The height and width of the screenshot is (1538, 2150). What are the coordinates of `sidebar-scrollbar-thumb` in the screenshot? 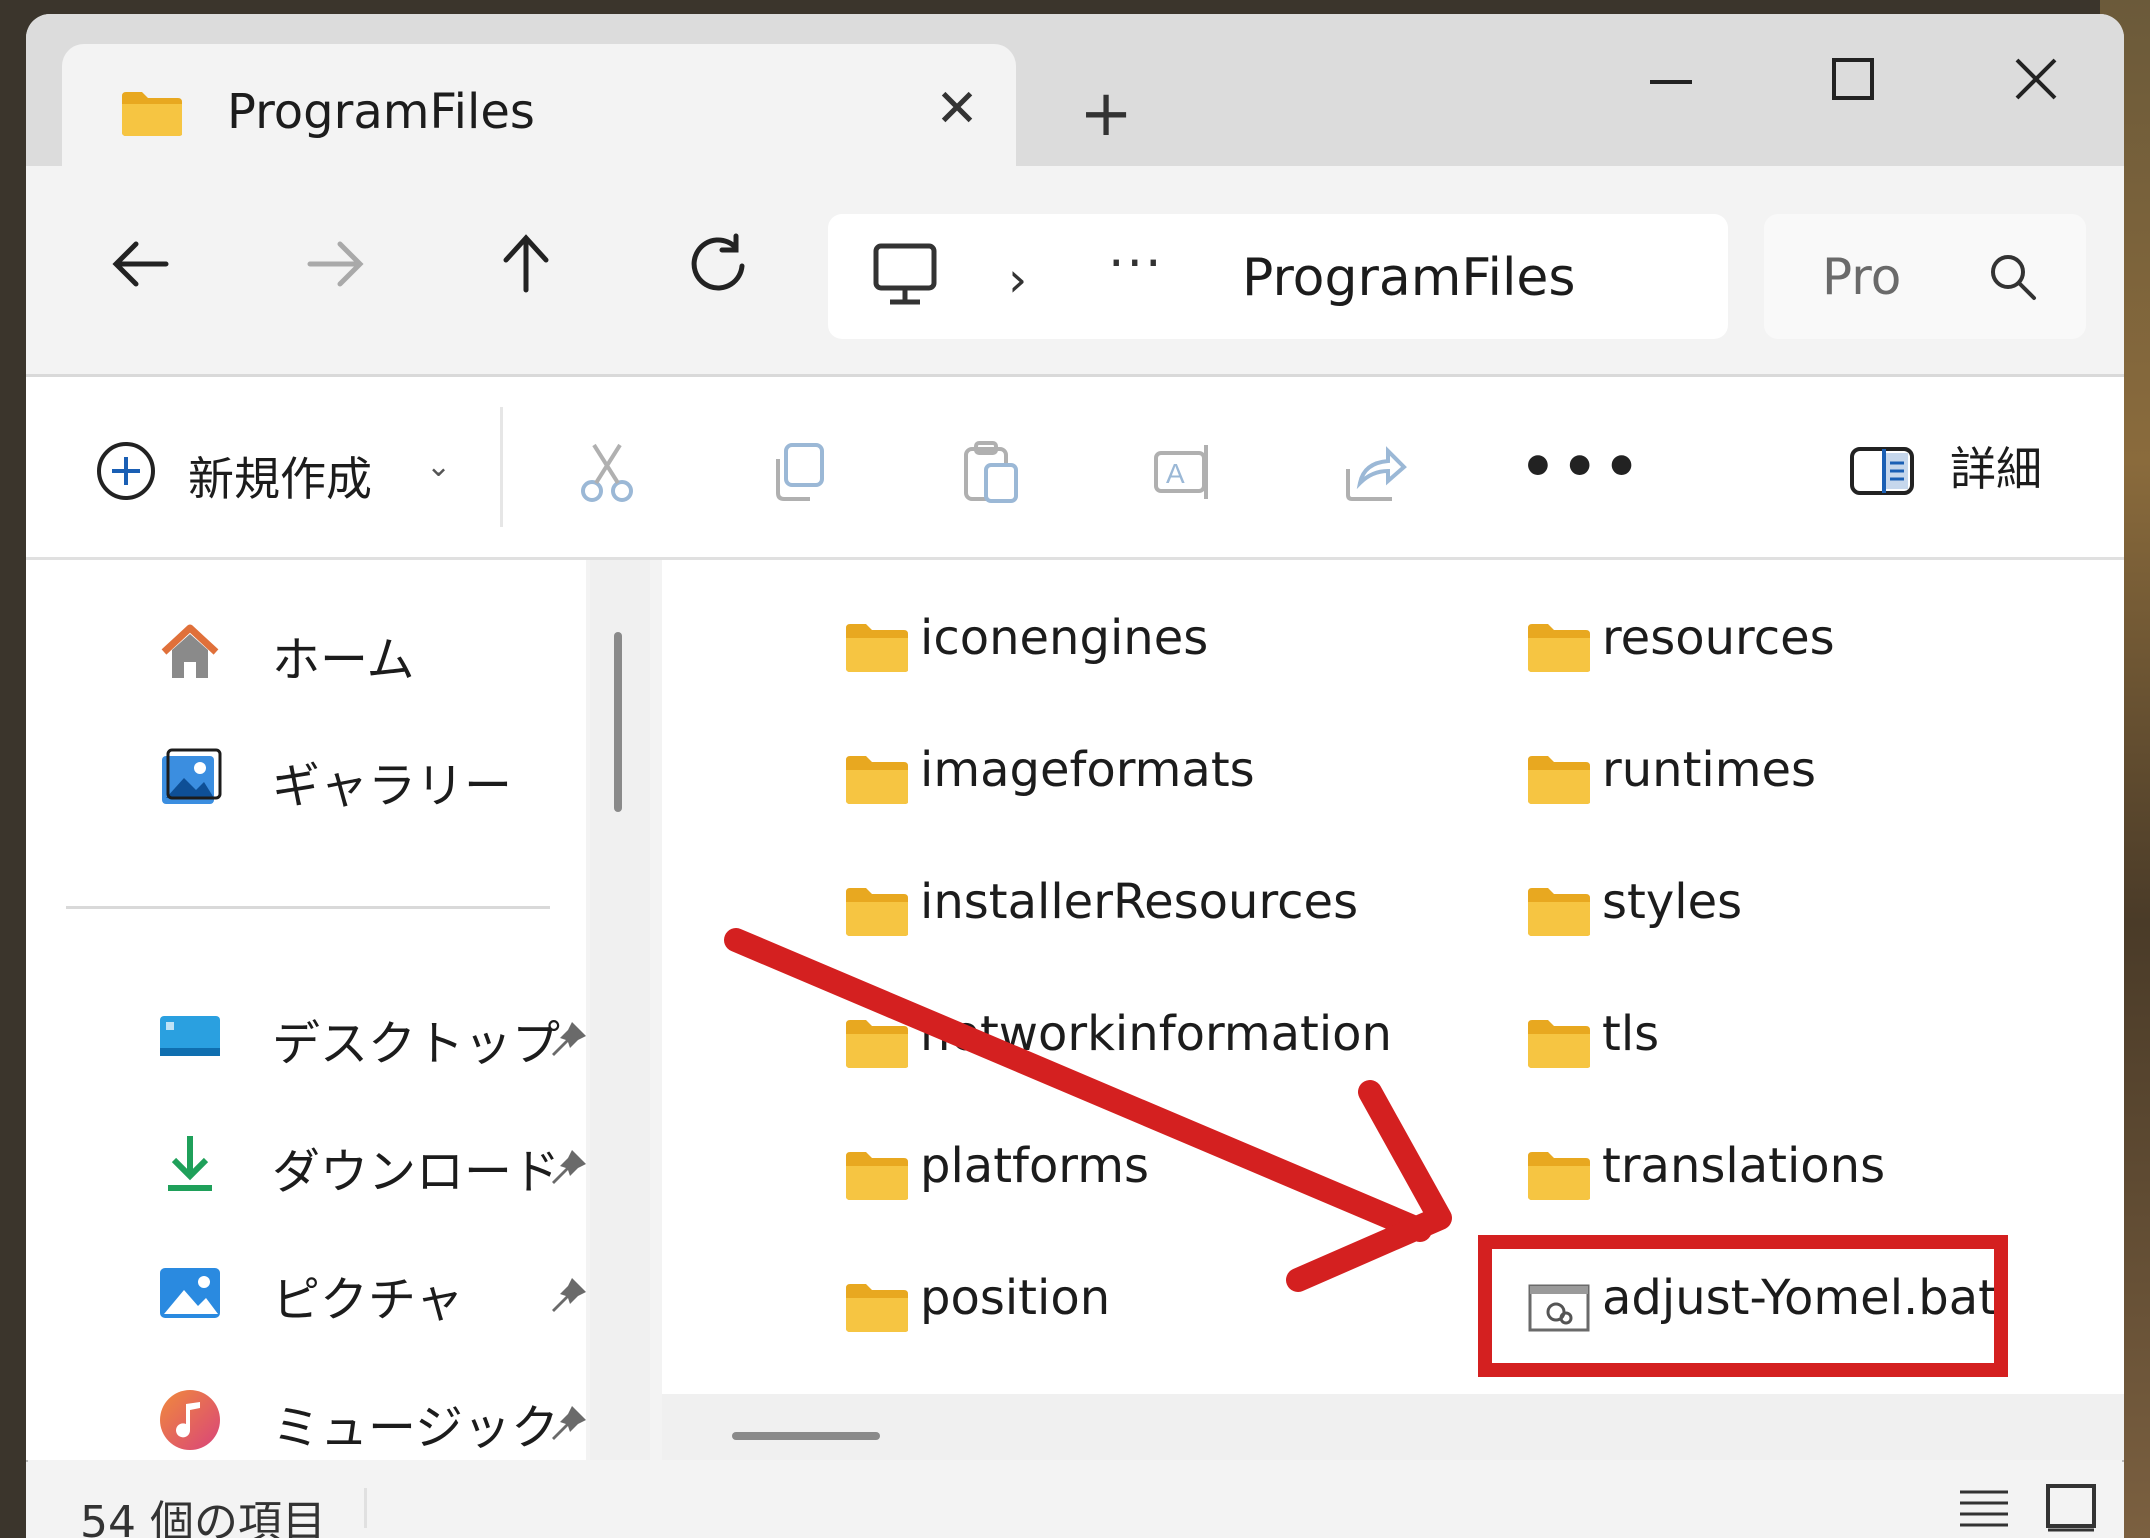 It's located at (618, 722).